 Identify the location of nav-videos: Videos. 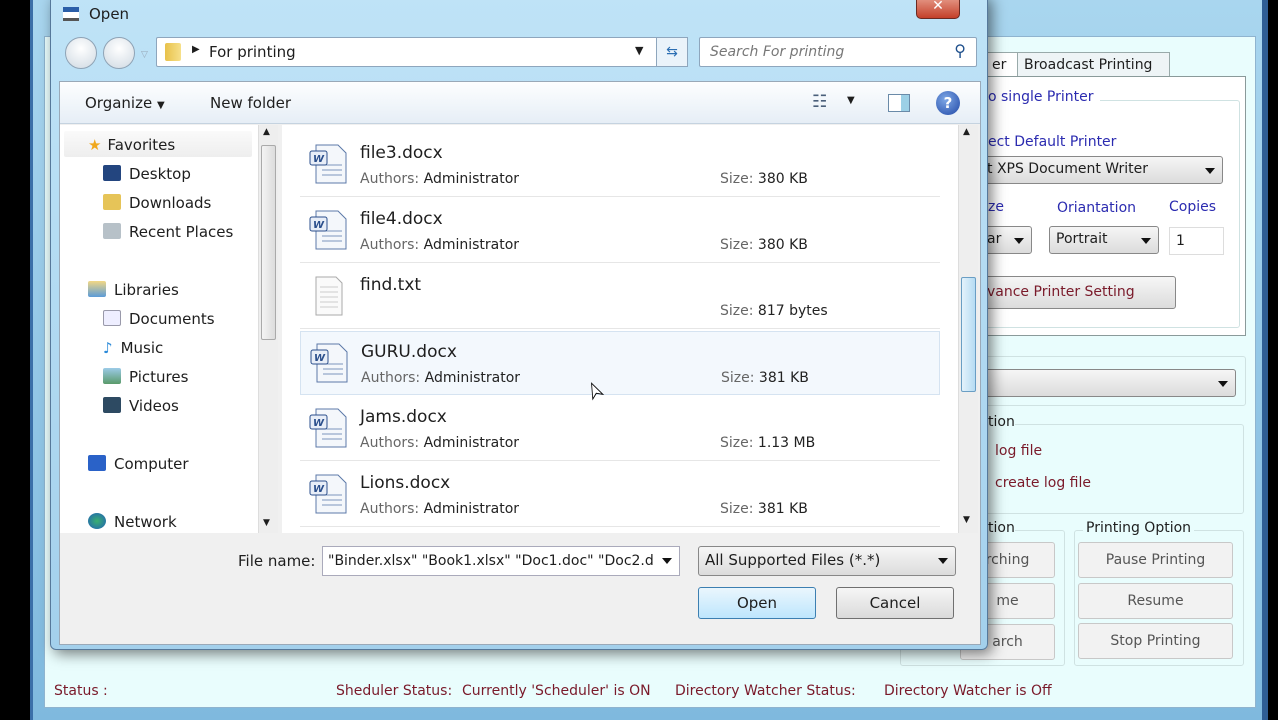
(141, 406).